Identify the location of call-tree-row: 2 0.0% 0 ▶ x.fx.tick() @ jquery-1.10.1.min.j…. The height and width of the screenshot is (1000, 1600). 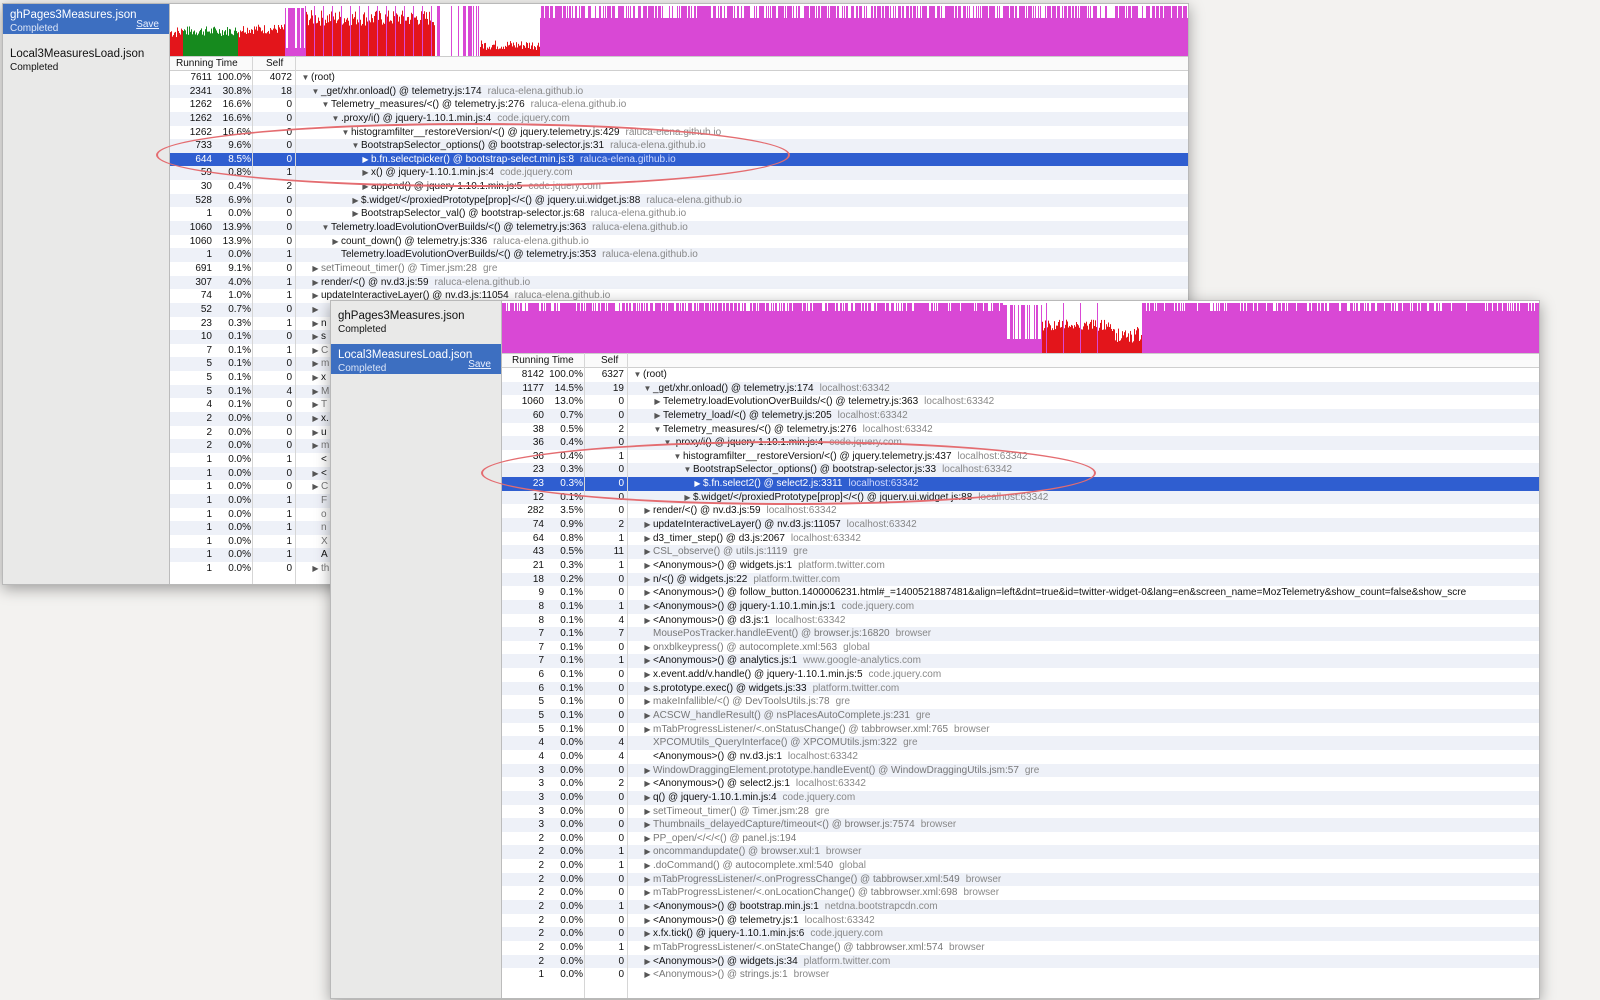
(1020, 934).